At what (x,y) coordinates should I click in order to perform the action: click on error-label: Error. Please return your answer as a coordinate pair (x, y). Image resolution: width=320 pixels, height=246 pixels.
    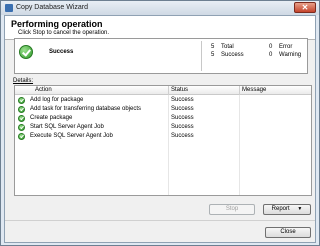
    Looking at the image, I should click on (286, 47).